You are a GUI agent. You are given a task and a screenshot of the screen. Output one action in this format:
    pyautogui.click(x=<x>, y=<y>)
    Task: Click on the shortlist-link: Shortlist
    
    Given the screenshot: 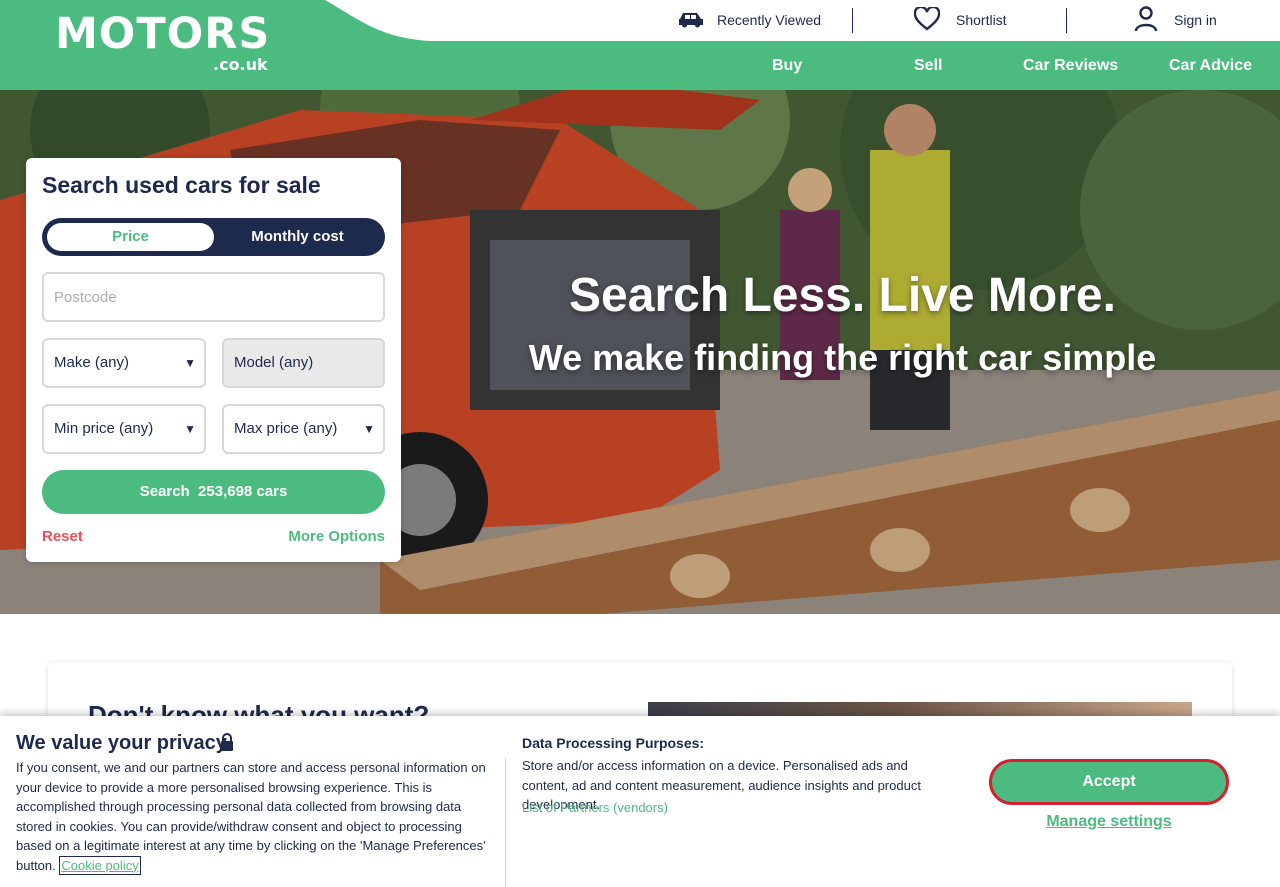 What is the action you would take?
    pyautogui.click(x=960, y=19)
    